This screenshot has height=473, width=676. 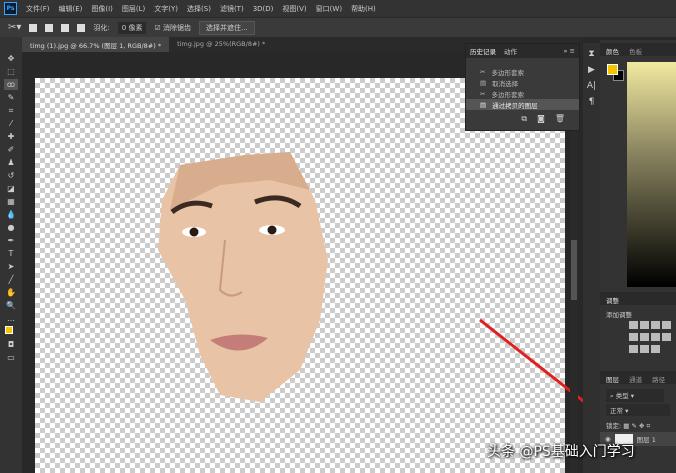 What do you see at coordinates (33, 27) in the screenshot?
I see `new-selection-icon` at bounding box center [33, 27].